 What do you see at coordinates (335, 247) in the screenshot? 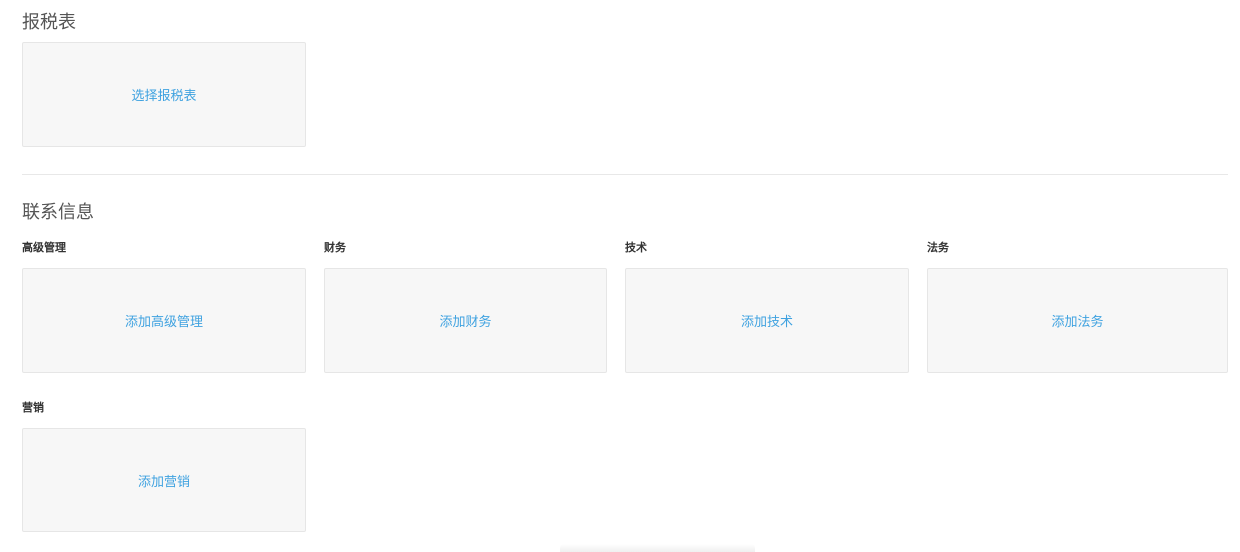
I see `finance-label: 财务` at bounding box center [335, 247].